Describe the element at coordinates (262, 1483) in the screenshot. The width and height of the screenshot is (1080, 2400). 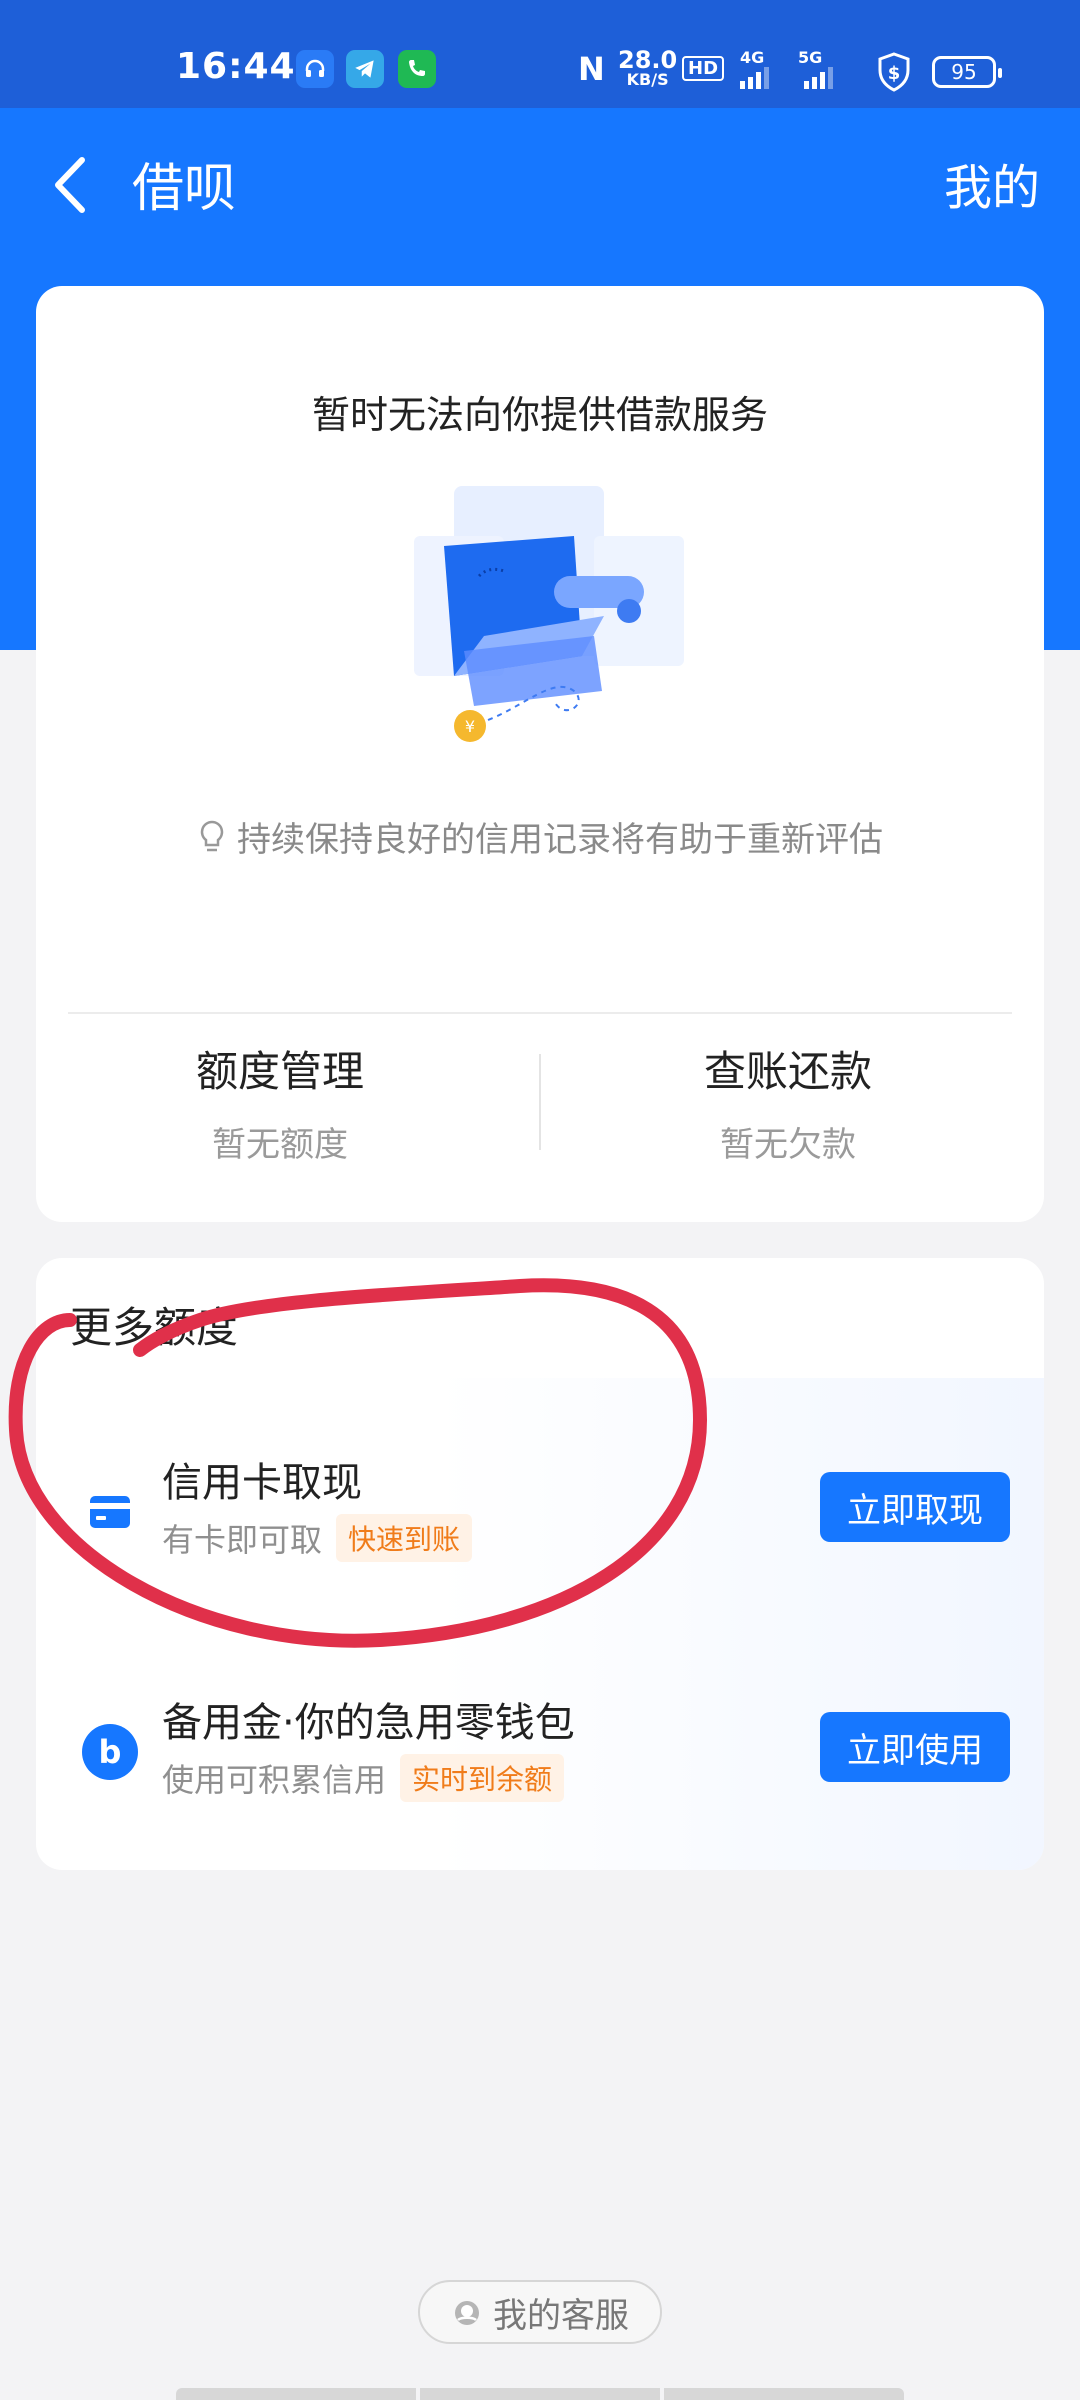
I see `credit-card-cash-title: 信用卡取现` at that location.